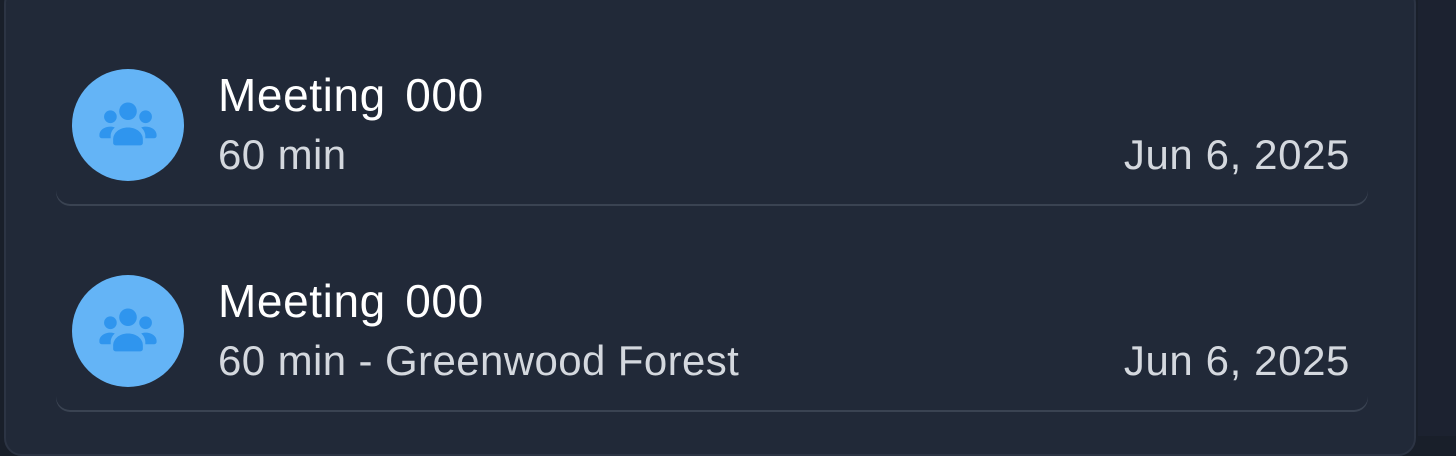  I want to click on meeting-duration: 60 min, so click(282, 154).